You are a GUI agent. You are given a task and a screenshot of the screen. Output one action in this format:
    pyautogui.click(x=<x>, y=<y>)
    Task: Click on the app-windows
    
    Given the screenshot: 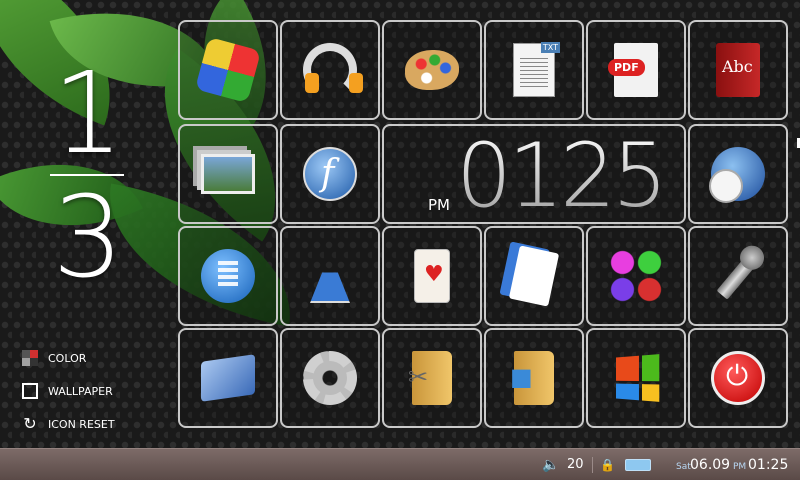 What is the action you would take?
    pyautogui.click(x=636, y=378)
    